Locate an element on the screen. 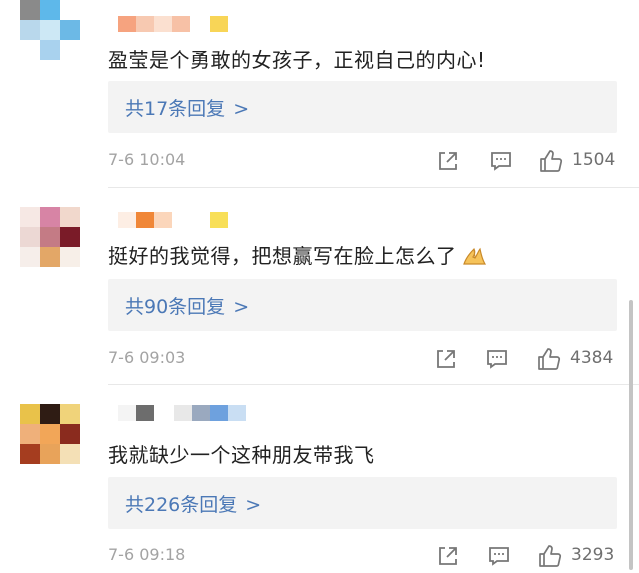 This screenshot has width=639, height=573. reply-box: 共90条回复 > is located at coordinates (362, 305).